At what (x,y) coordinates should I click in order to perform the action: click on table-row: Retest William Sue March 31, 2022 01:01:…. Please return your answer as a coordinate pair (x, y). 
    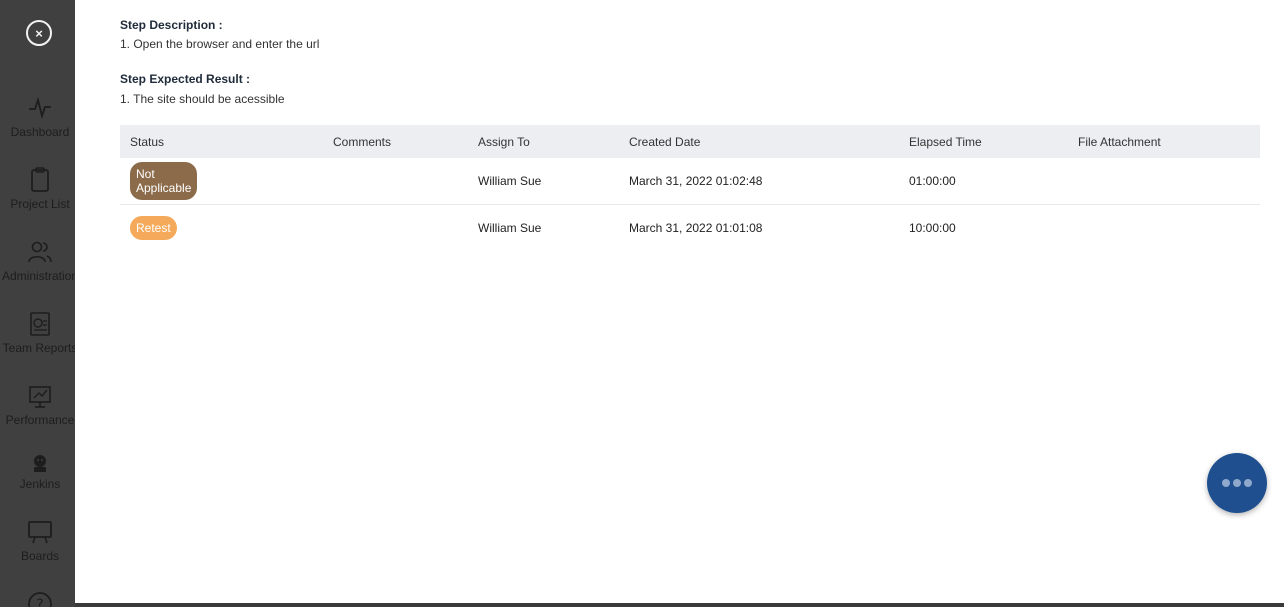
    Looking at the image, I should click on (690, 228).